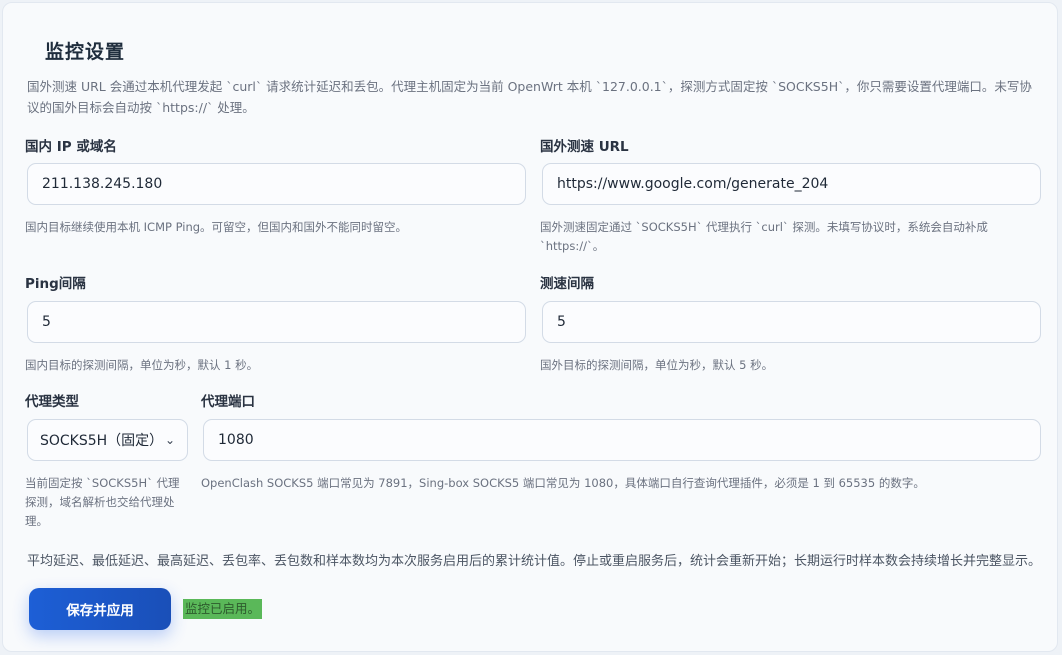  Describe the element at coordinates (276, 184) in the screenshot. I see `domestic-target-input` at that location.